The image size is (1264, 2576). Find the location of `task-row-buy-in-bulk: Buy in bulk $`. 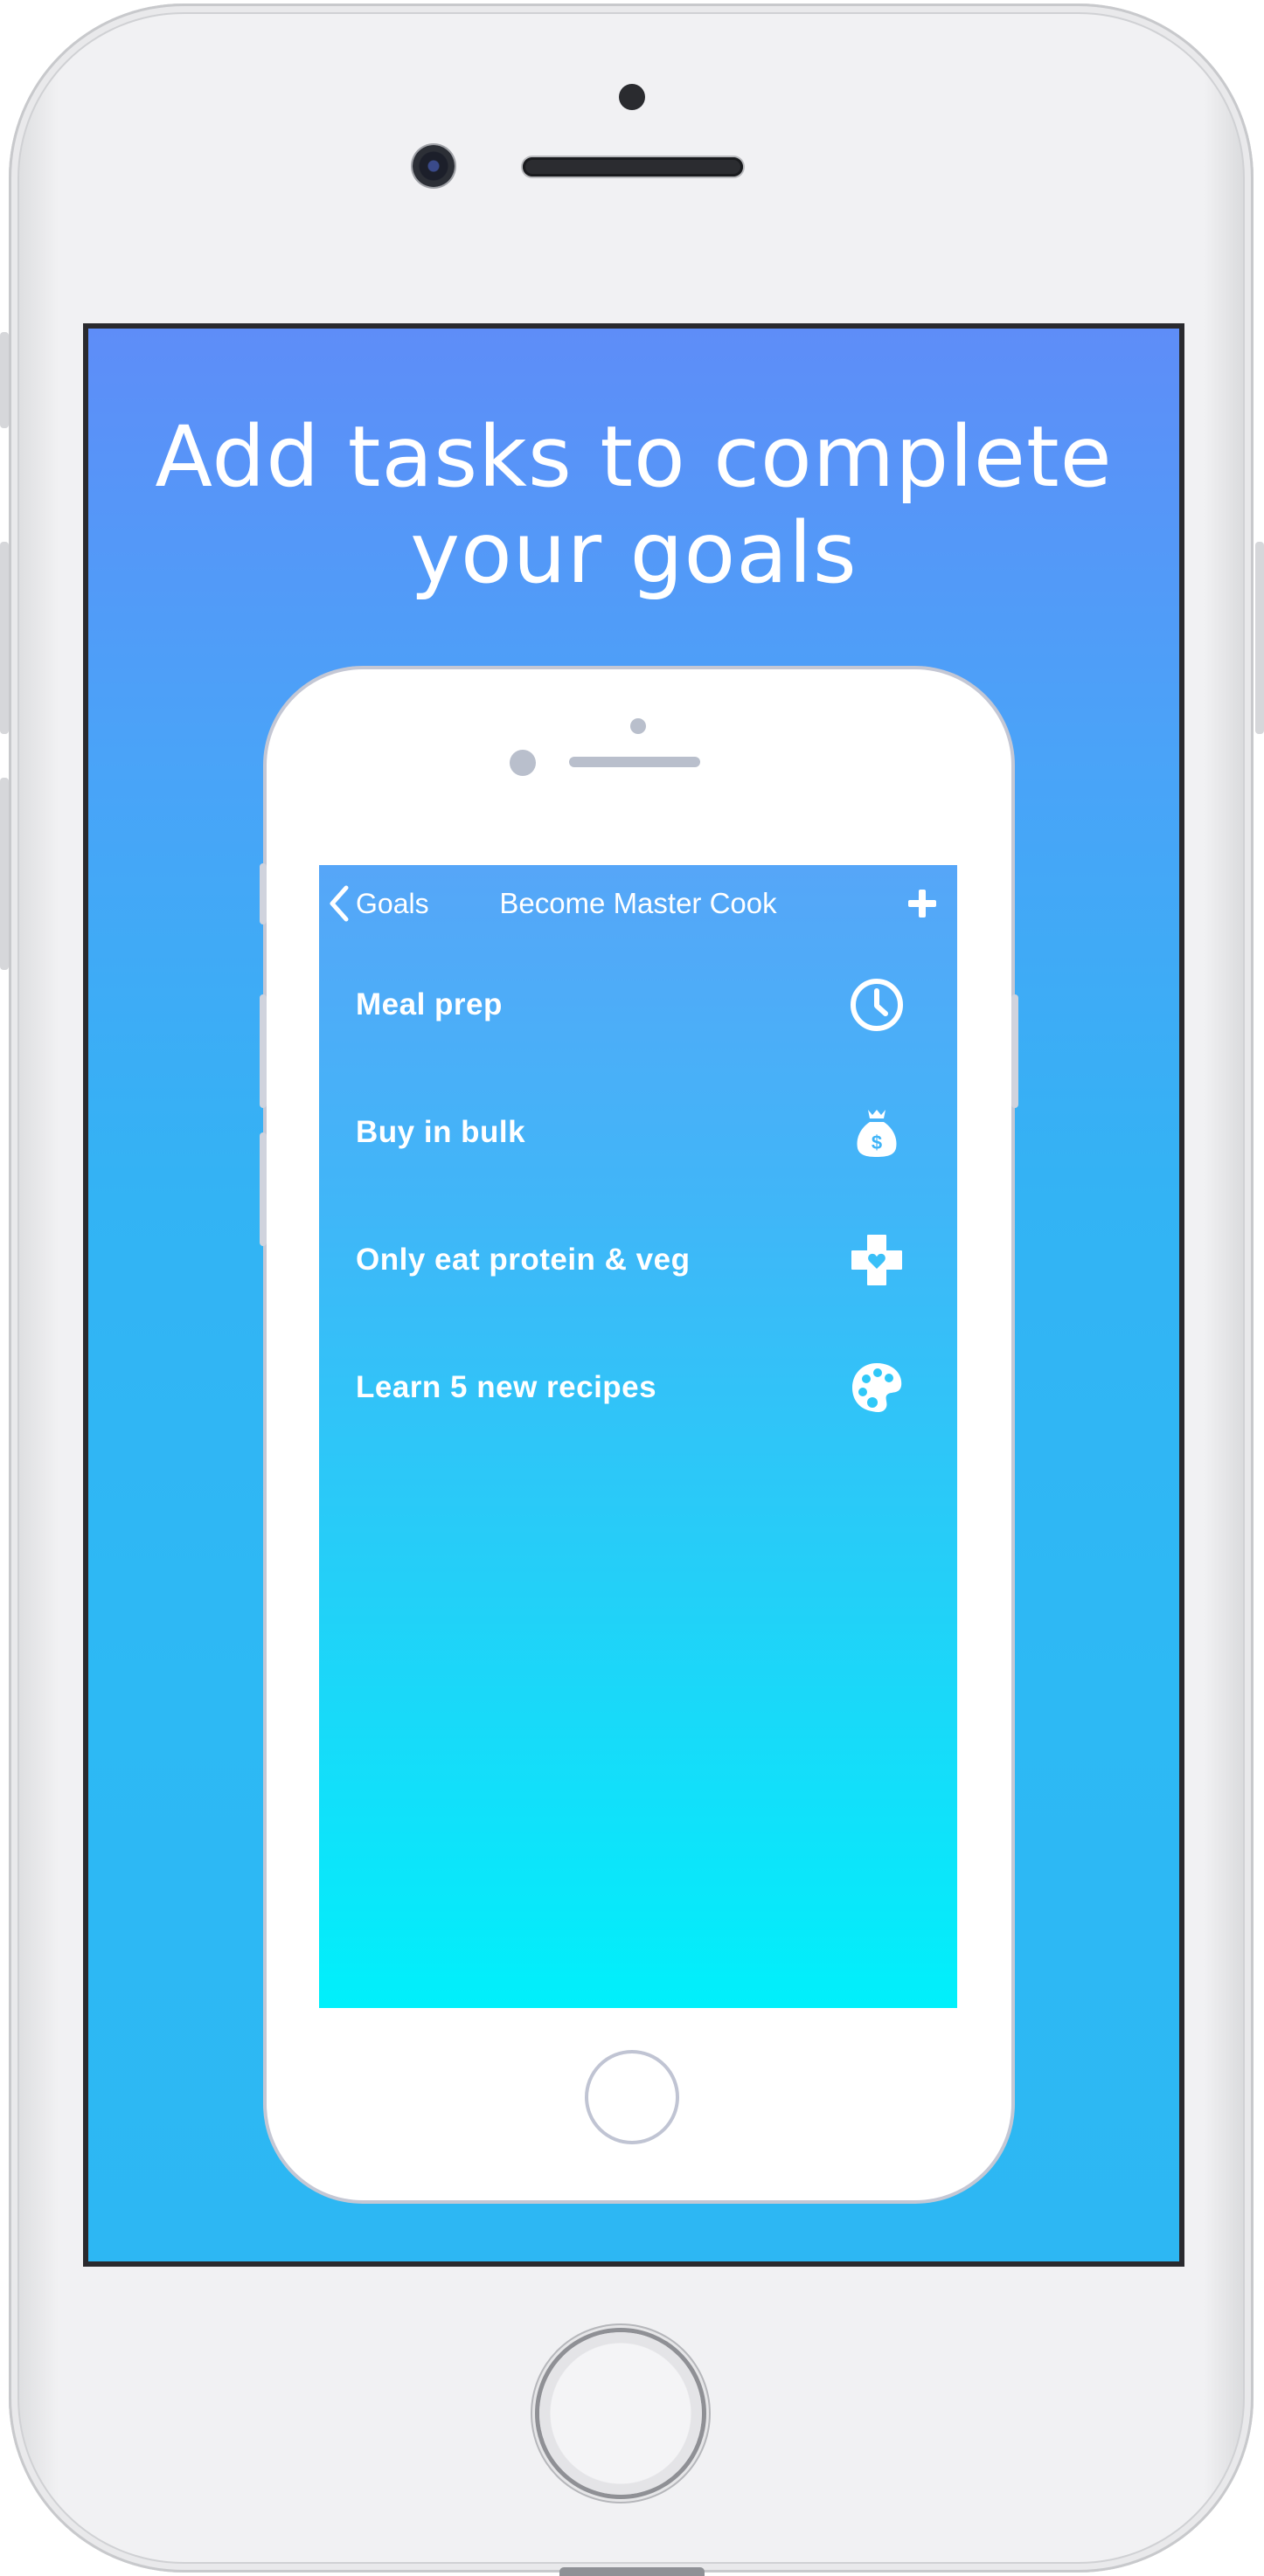

task-row-buy-in-bulk: Buy in bulk $ is located at coordinates (638, 1132).